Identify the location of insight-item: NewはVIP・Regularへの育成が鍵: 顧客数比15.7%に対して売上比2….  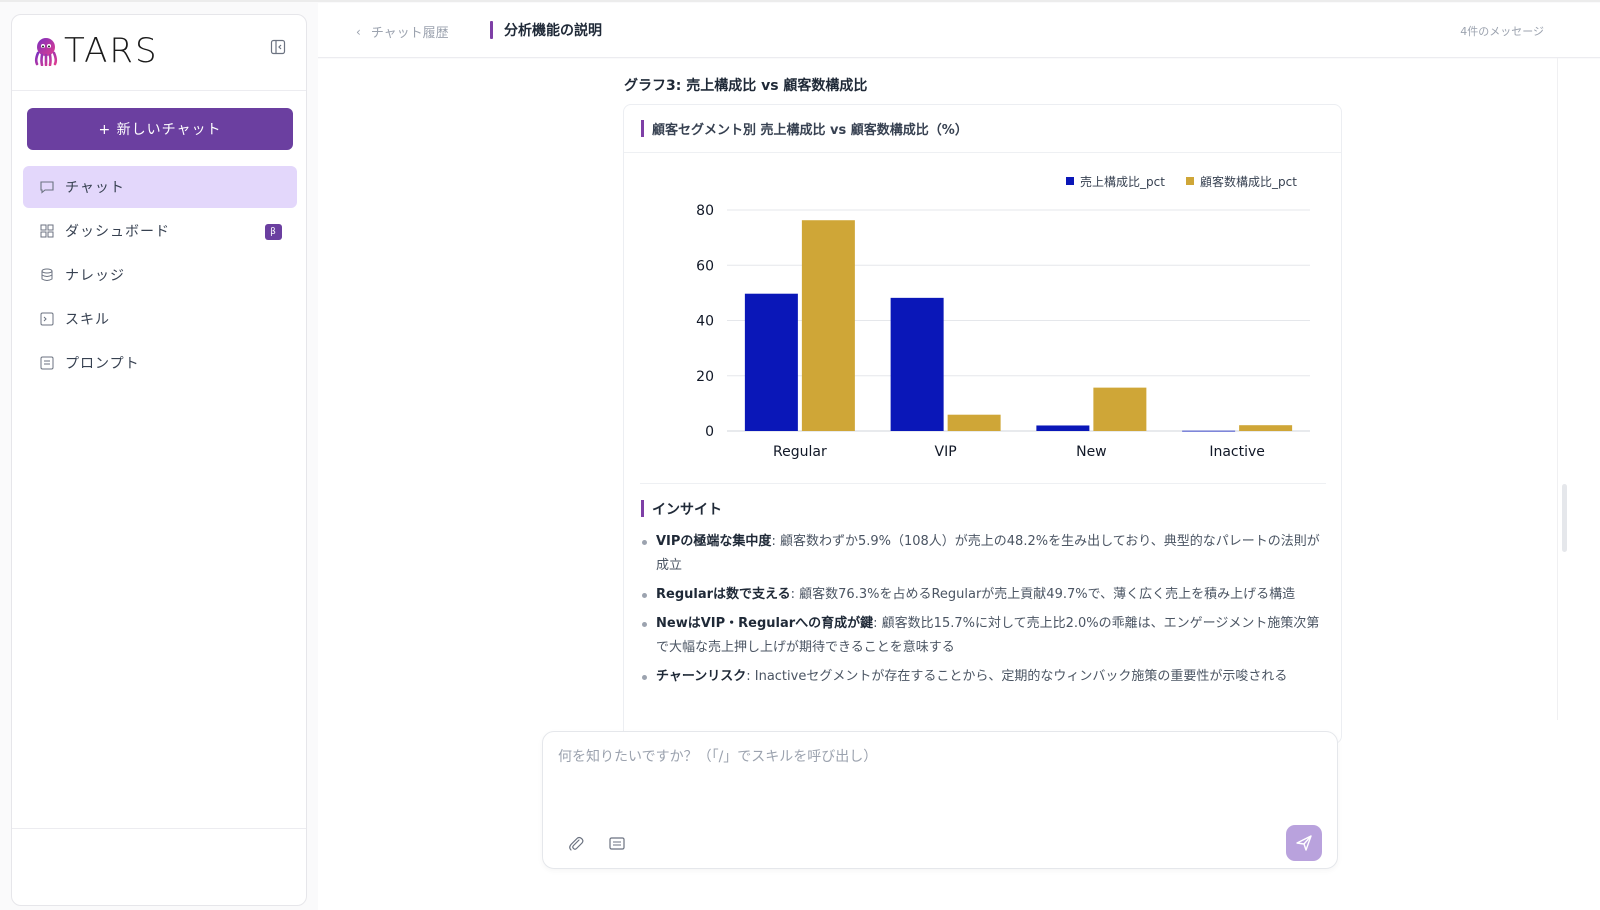
(981, 636).